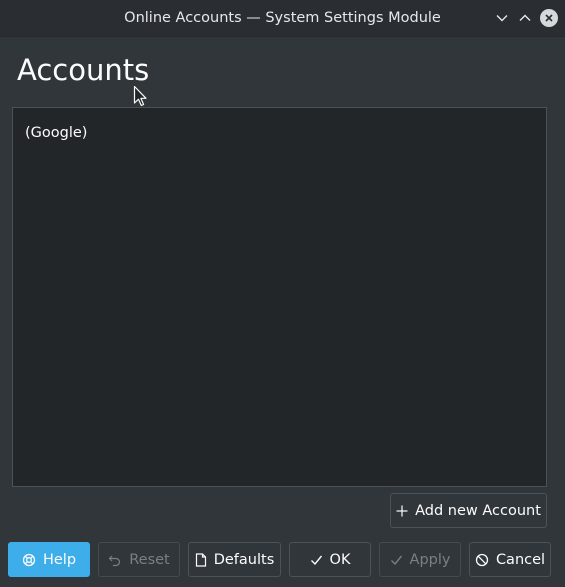 This screenshot has height=587, width=565. Describe the element at coordinates (56, 133) in the screenshot. I see `account-item-google: (Google)` at that location.